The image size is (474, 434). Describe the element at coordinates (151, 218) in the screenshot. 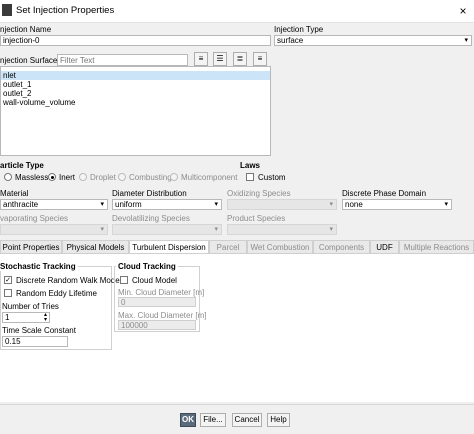

I see `devolatilizing-species-label: Devolatilizing Species` at that location.